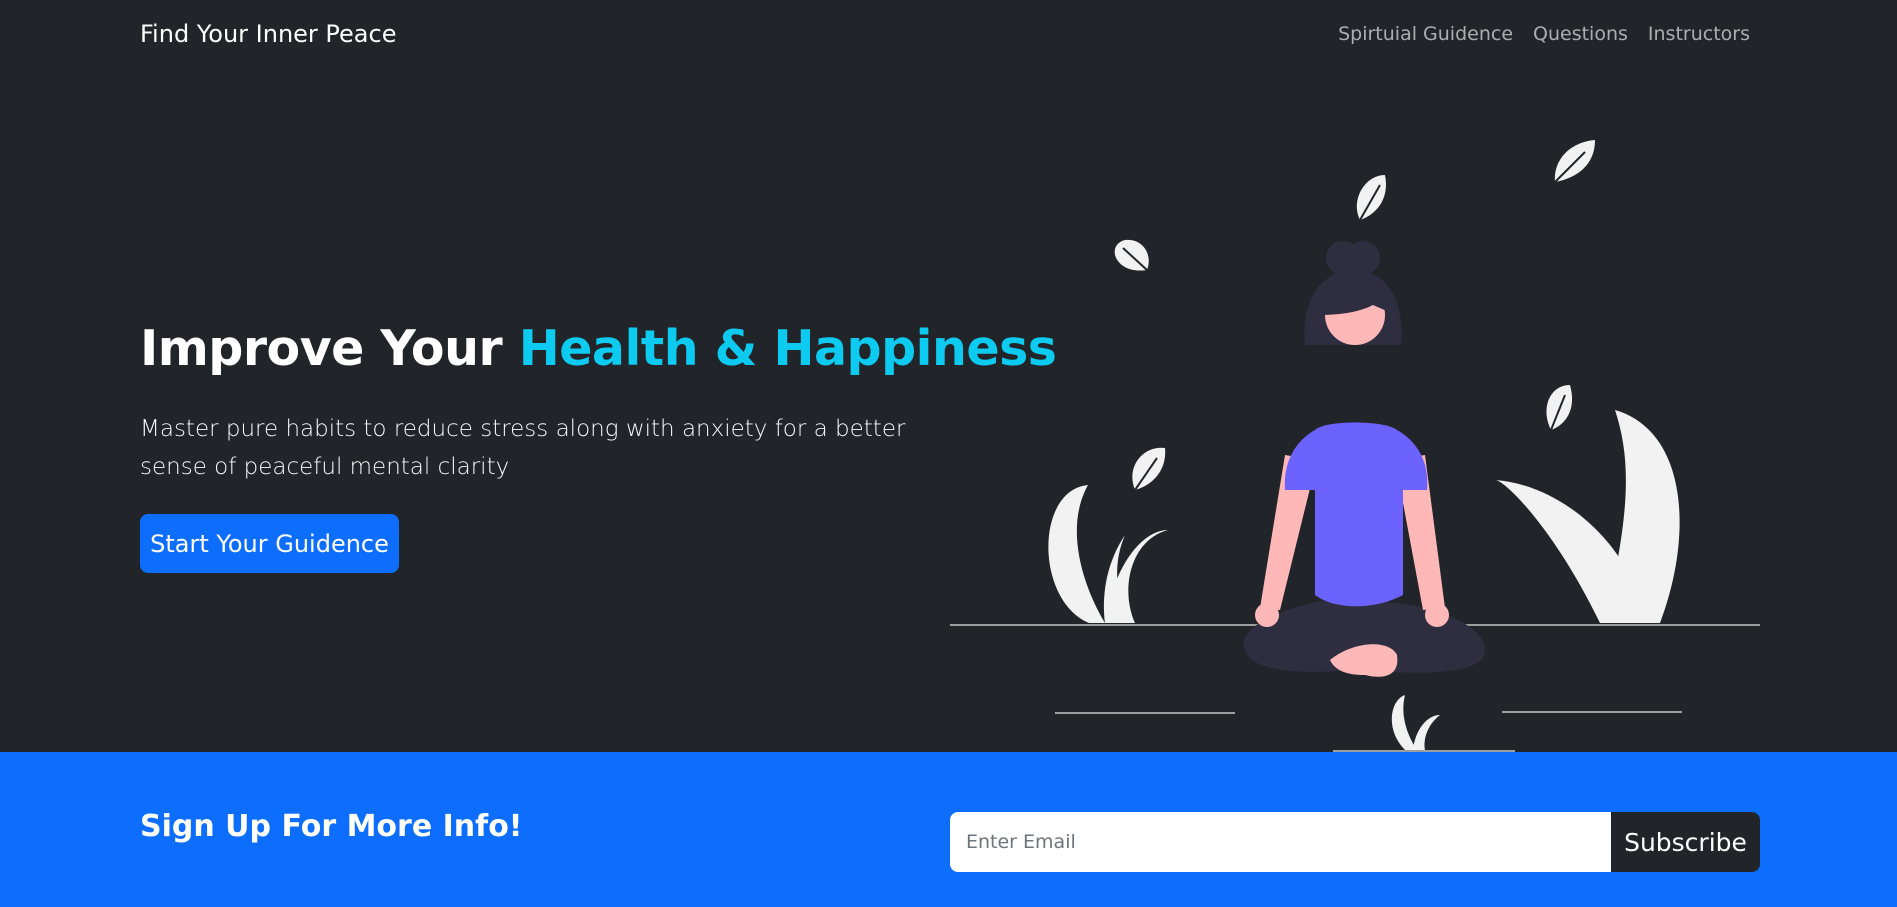 This screenshot has width=1897, height=907. What do you see at coordinates (269, 543) in the screenshot?
I see `start-guidence-button: Start Your Guidence` at bounding box center [269, 543].